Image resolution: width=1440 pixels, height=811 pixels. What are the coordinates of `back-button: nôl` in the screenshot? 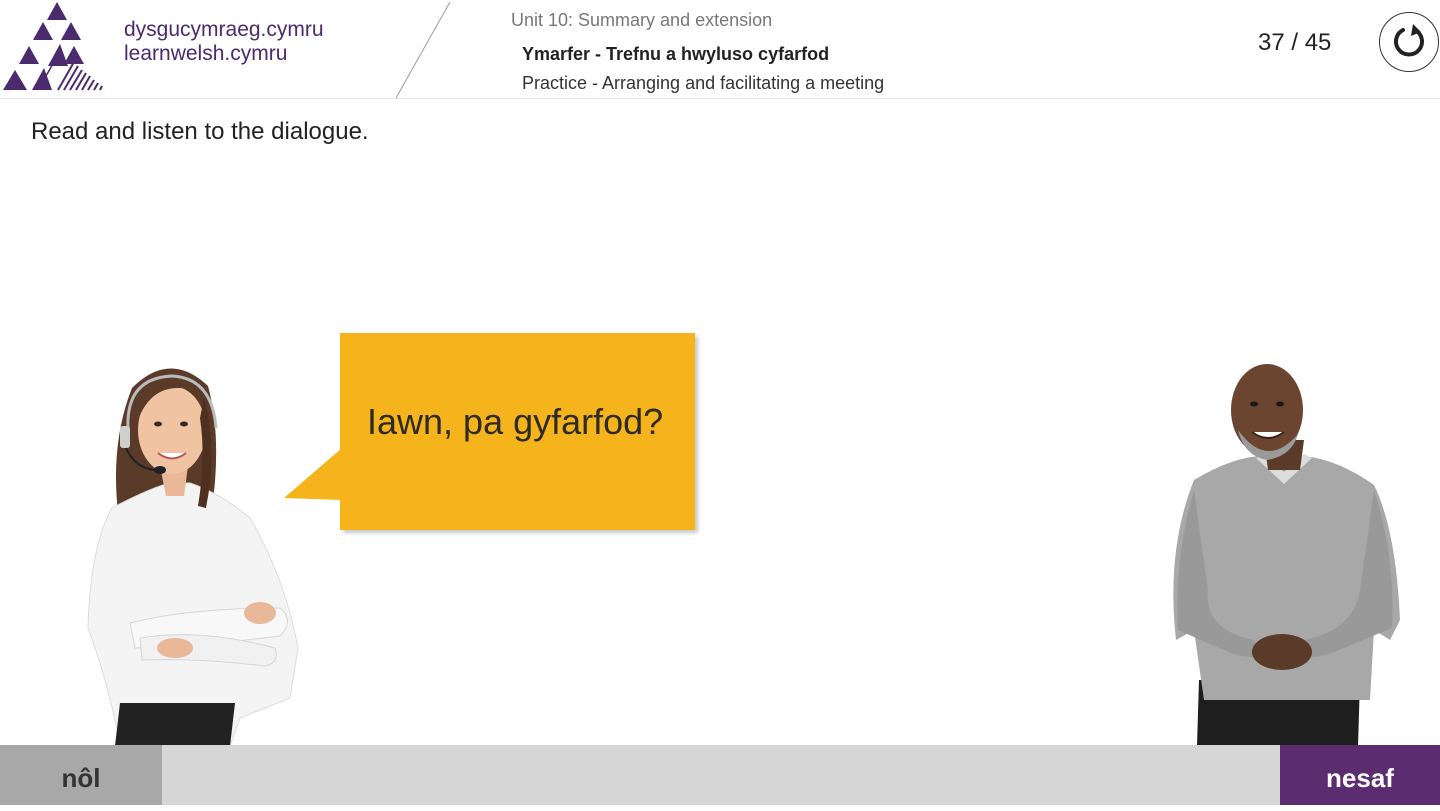 It's located at (81, 775).